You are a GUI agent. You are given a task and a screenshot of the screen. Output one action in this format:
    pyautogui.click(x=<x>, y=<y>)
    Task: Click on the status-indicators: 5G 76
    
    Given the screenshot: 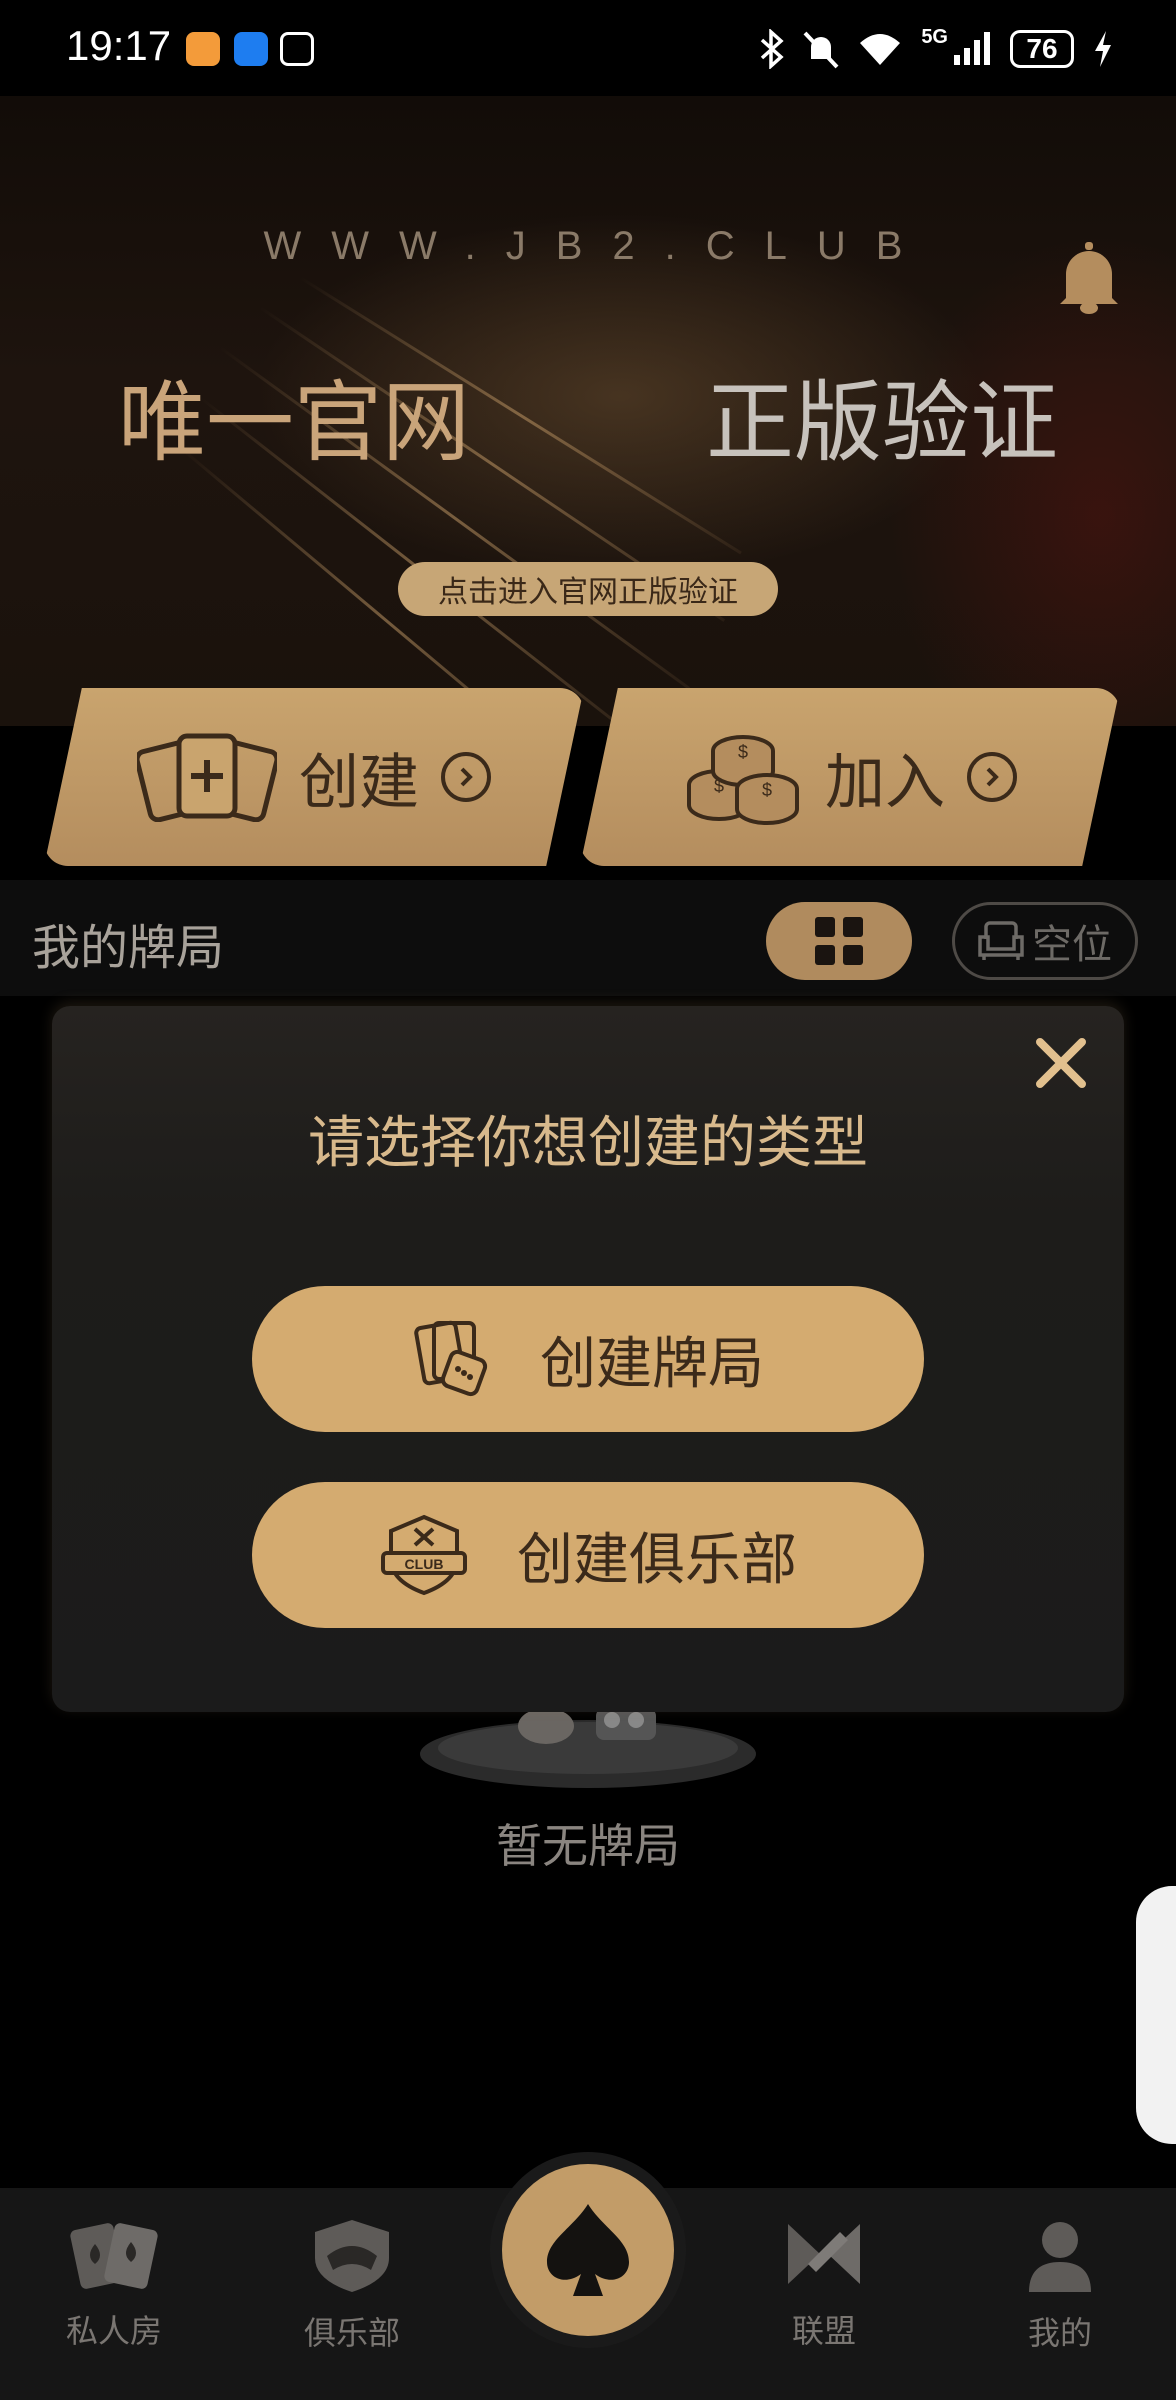 What is the action you would take?
    pyautogui.click(x=936, y=49)
    